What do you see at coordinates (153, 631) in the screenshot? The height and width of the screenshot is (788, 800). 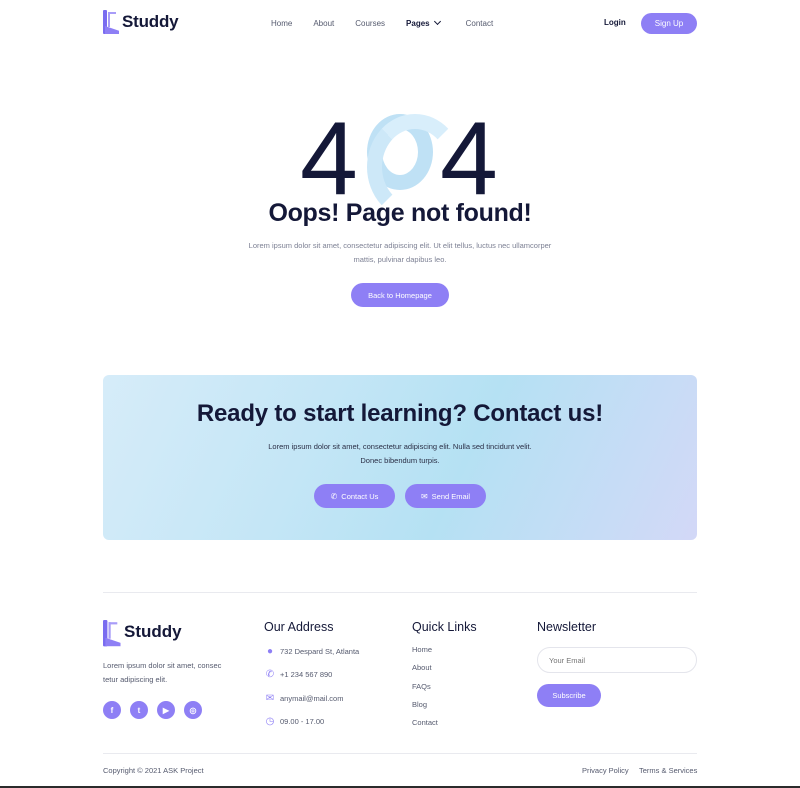 I see `footer-brand-name: Studdy` at bounding box center [153, 631].